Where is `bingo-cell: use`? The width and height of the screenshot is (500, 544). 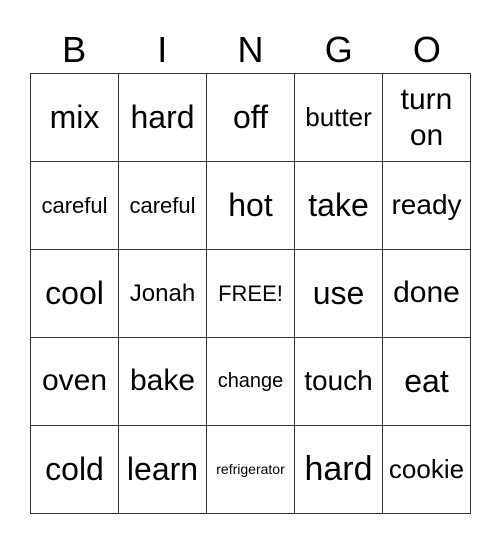
bingo-cell: use is located at coordinates (339, 294).